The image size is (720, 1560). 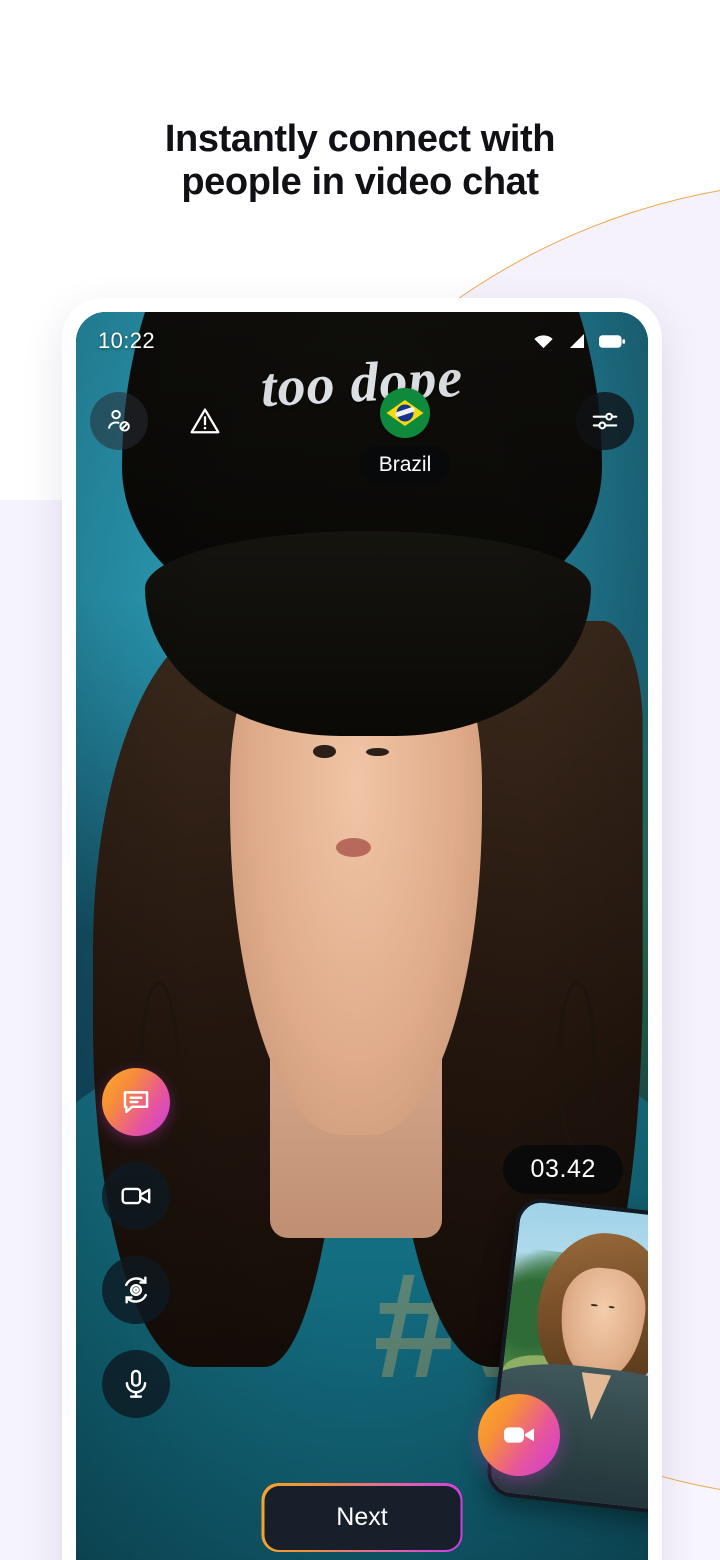 I want to click on country-indicator: Brazil, so click(x=405, y=436).